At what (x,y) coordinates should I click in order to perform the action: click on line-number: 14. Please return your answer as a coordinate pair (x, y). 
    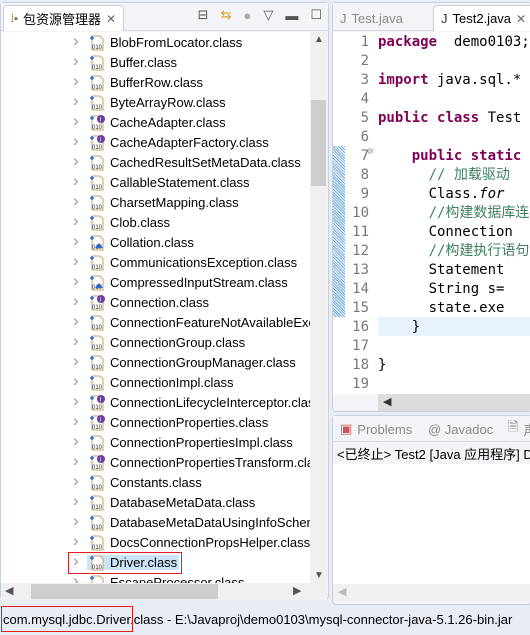
    Looking at the image, I should click on (360, 289).